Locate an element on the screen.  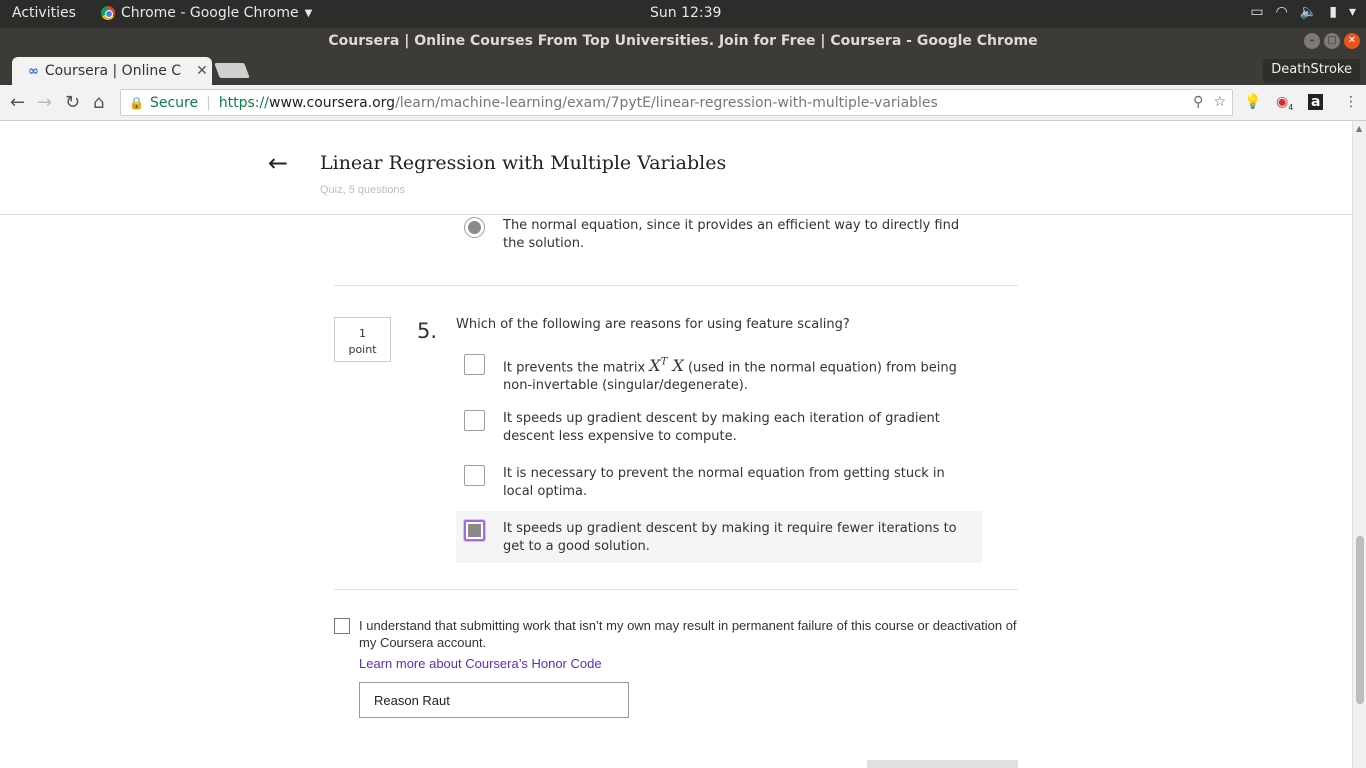
chevron-down-icon: ▾ is located at coordinates (1352, 12).